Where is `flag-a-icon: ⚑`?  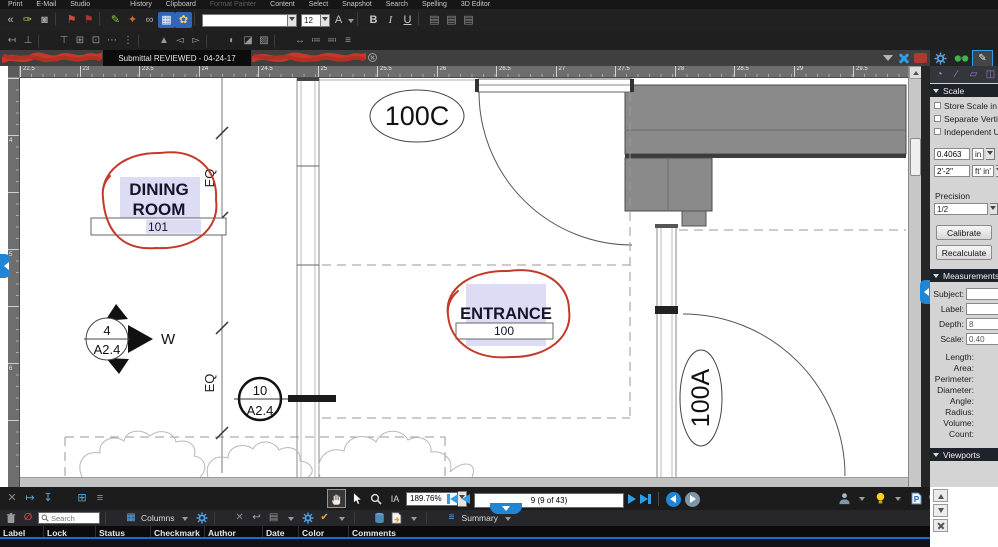 flag-a-icon: ⚑ is located at coordinates (71, 20).